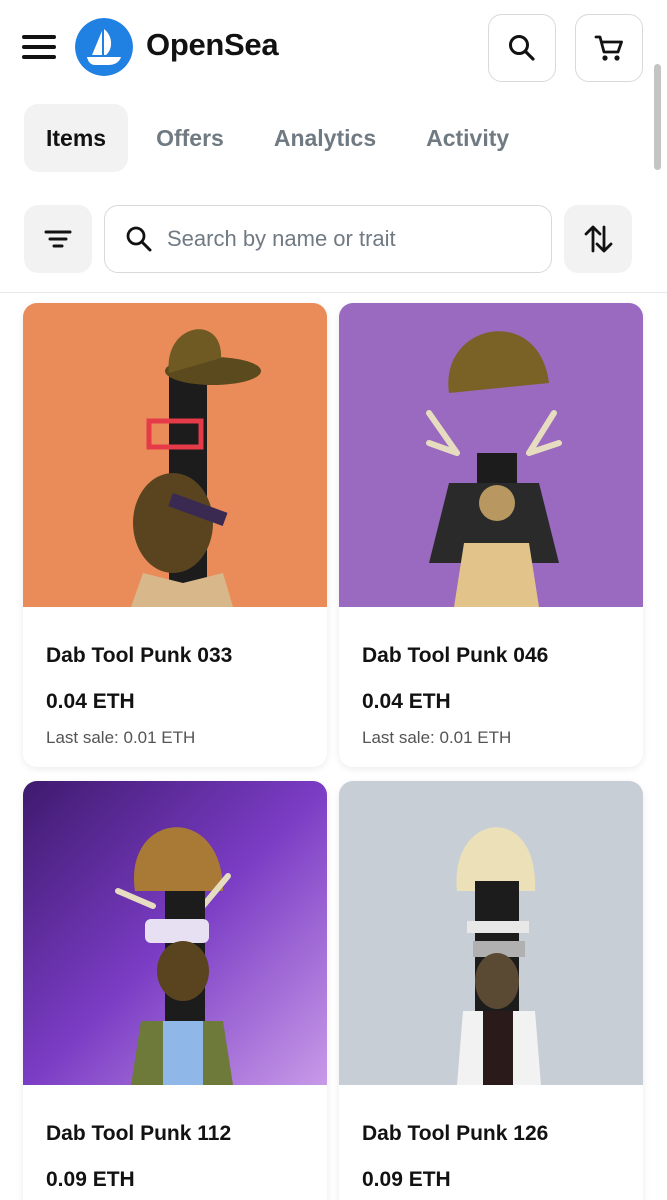 This screenshot has height=1200, width=667. I want to click on sort-icon, so click(598, 239).